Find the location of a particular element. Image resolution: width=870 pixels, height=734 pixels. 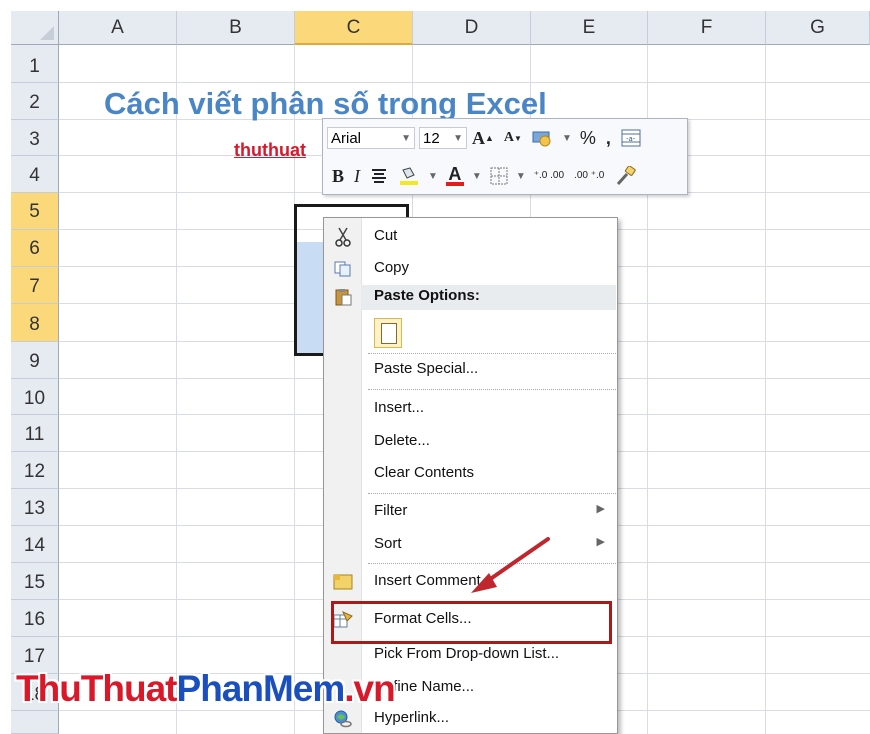

column-header-e: E is located at coordinates (589, 28).